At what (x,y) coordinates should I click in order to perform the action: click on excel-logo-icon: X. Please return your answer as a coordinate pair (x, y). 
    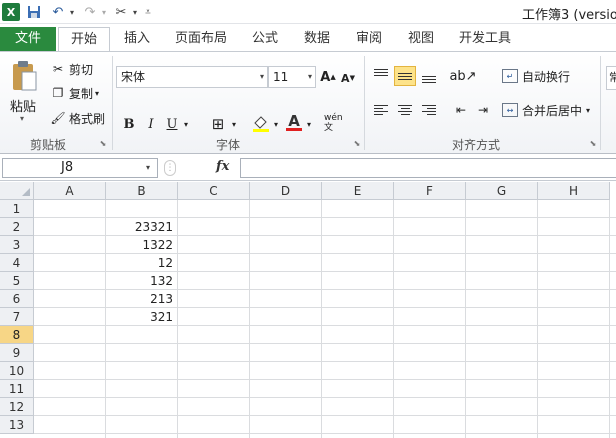
    Looking at the image, I should click on (11, 12).